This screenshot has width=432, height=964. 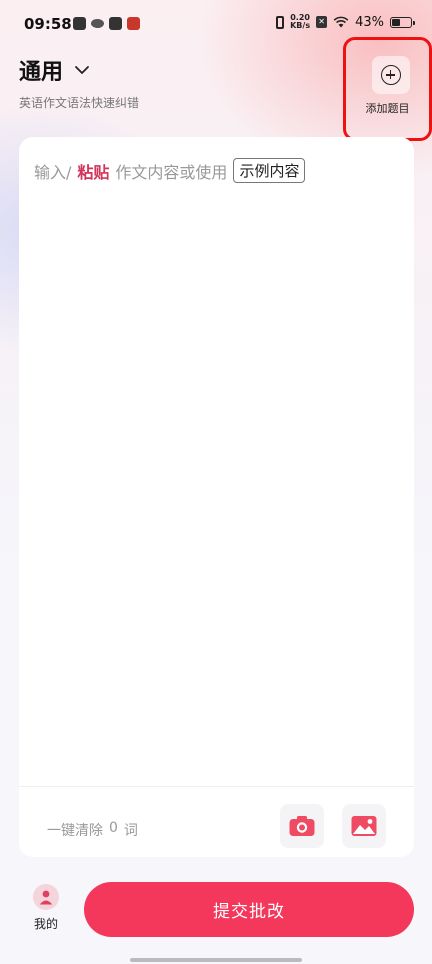 I want to click on status-indicators: 0.20 KB/s ✕ 43%, so click(x=345, y=21).